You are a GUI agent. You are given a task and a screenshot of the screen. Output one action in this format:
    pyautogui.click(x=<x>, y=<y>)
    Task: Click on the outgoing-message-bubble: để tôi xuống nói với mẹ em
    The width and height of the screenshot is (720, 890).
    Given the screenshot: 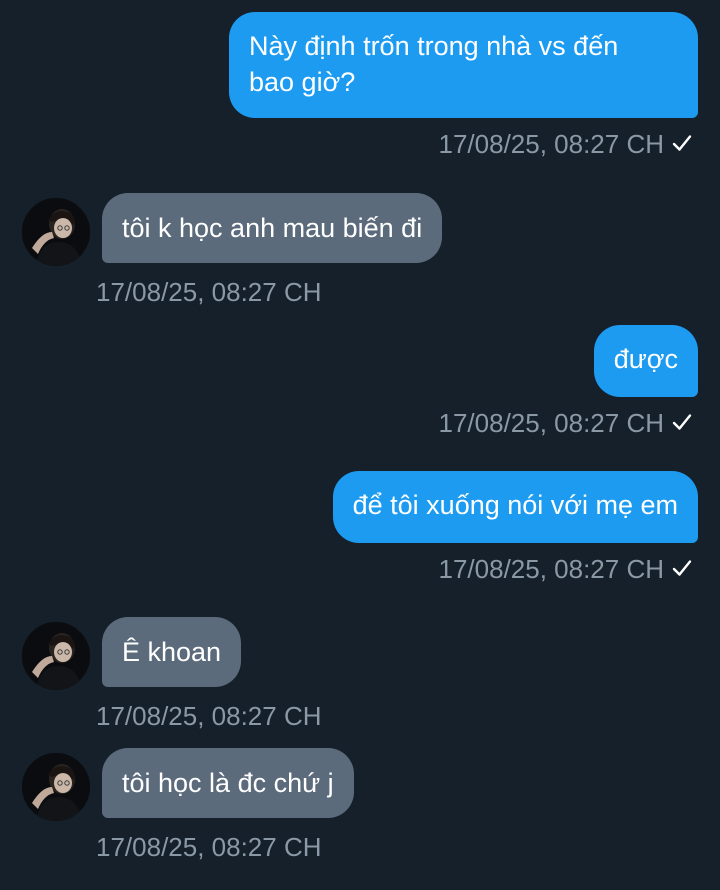 What is the action you would take?
    pyautogui.click(x=515, y=507)
    